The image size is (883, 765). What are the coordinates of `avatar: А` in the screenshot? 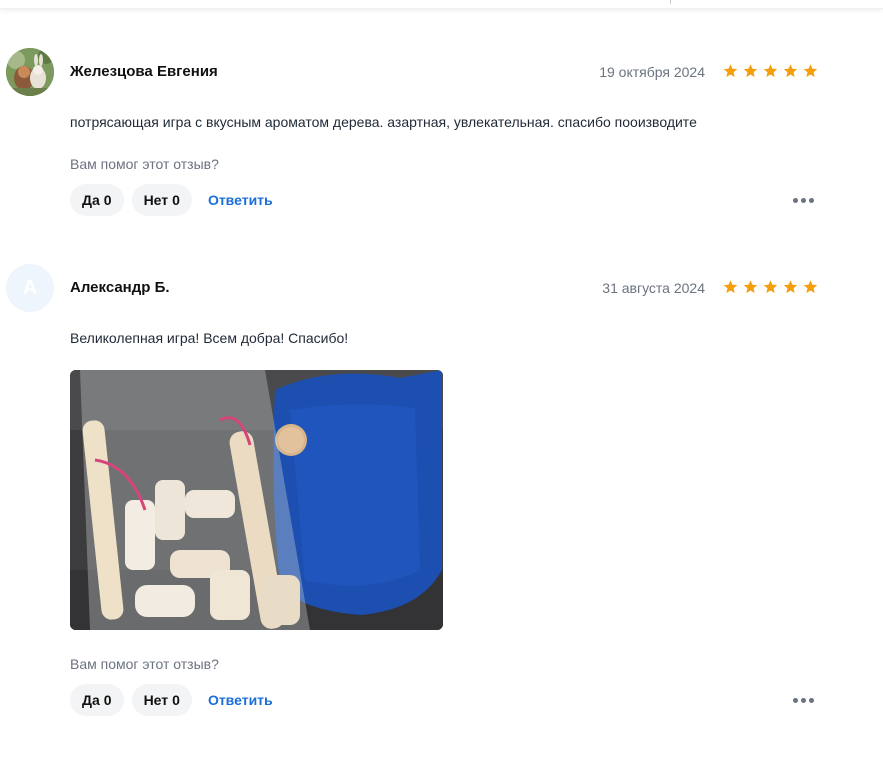 It's located at (30, 288).